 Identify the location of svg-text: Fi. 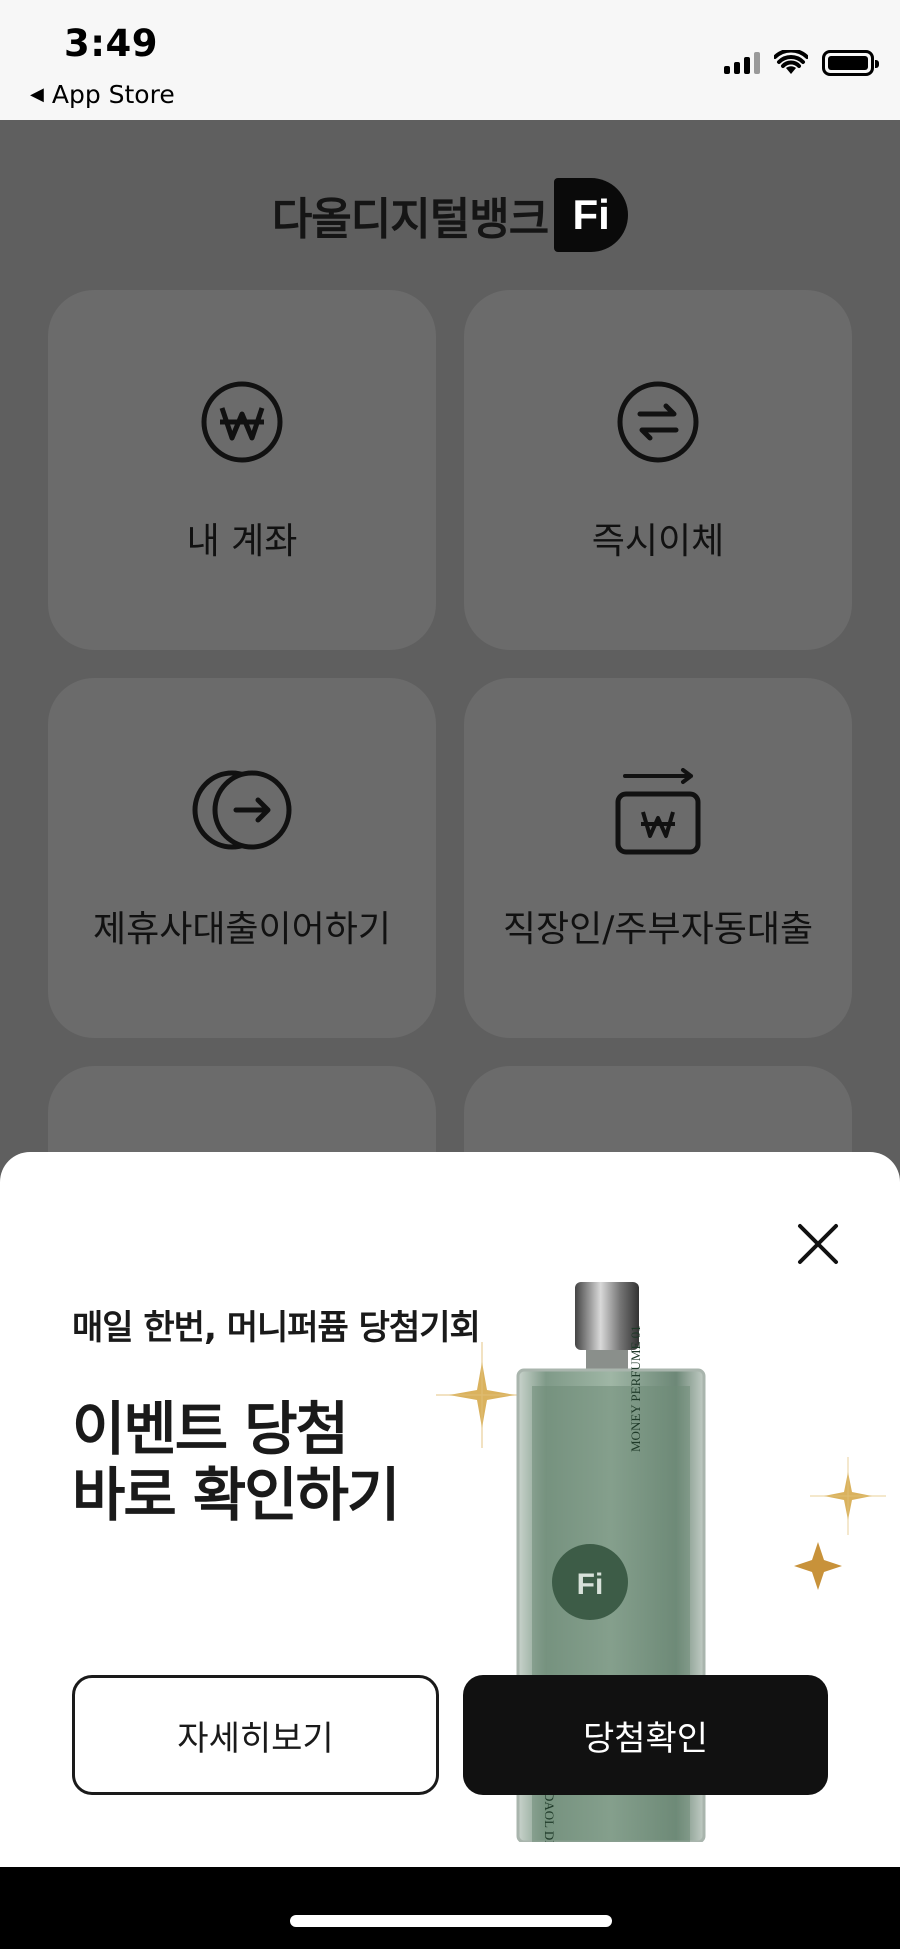
(590, 1584).